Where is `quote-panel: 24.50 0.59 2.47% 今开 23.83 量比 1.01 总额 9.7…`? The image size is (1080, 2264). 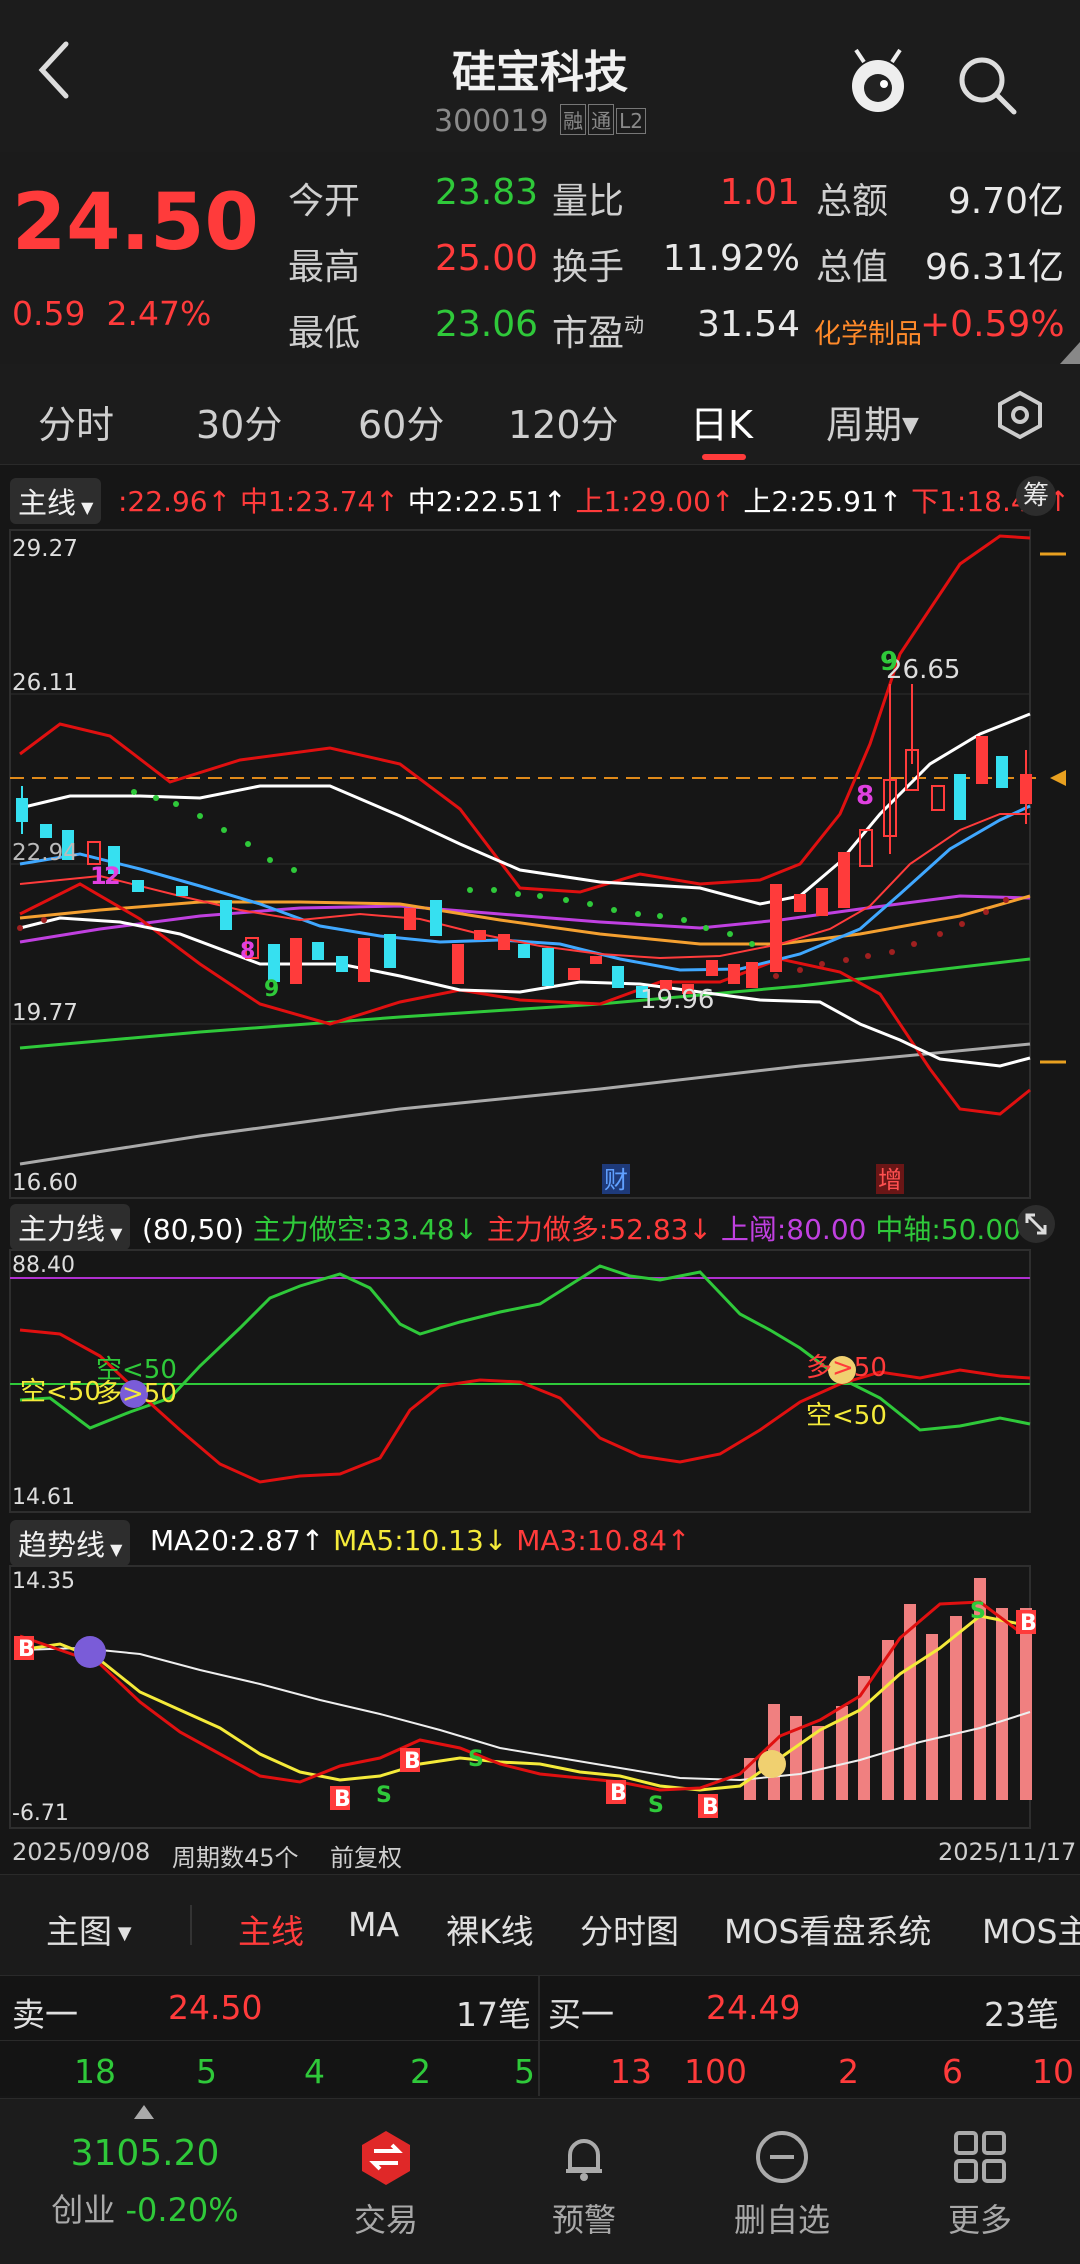
quote-panel: 24.50 0.59 2.47% 今开 23.83 量比 1.01 总额 9.7… is located at coordinates (540, 258).